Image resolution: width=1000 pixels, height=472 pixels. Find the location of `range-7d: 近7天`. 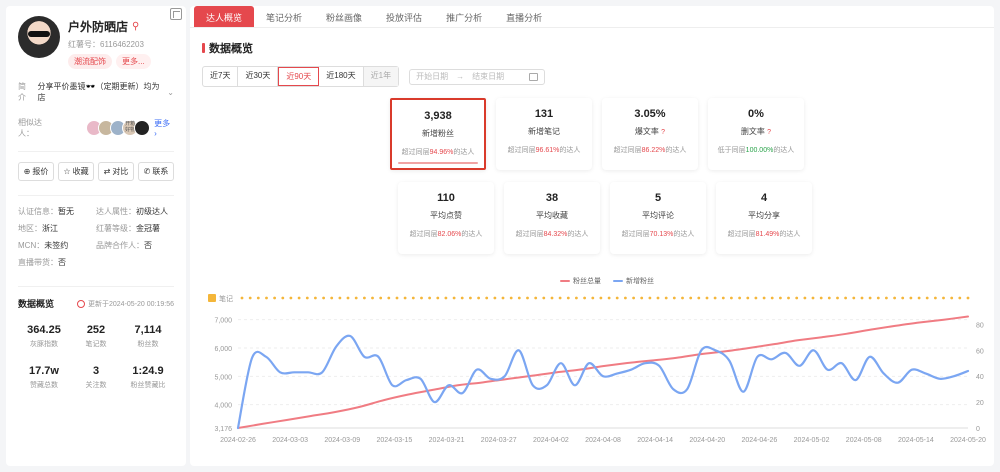

range-7d: 近7天 is located at coordinates (221, 76).